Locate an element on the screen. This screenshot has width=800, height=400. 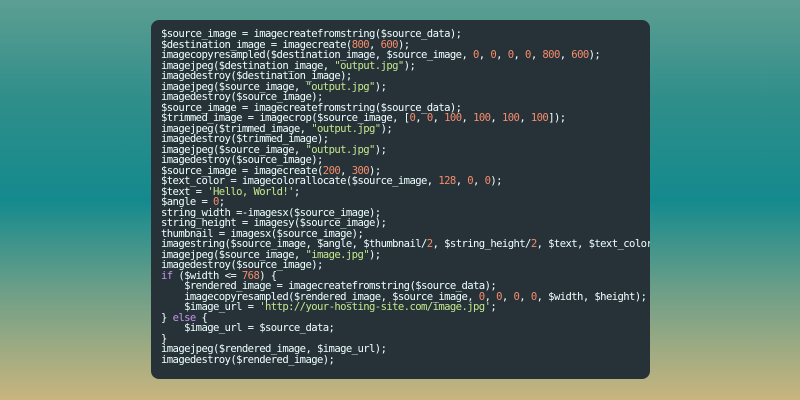
code-line: $image_url = $source_data; is located at coordinates (405, 328).